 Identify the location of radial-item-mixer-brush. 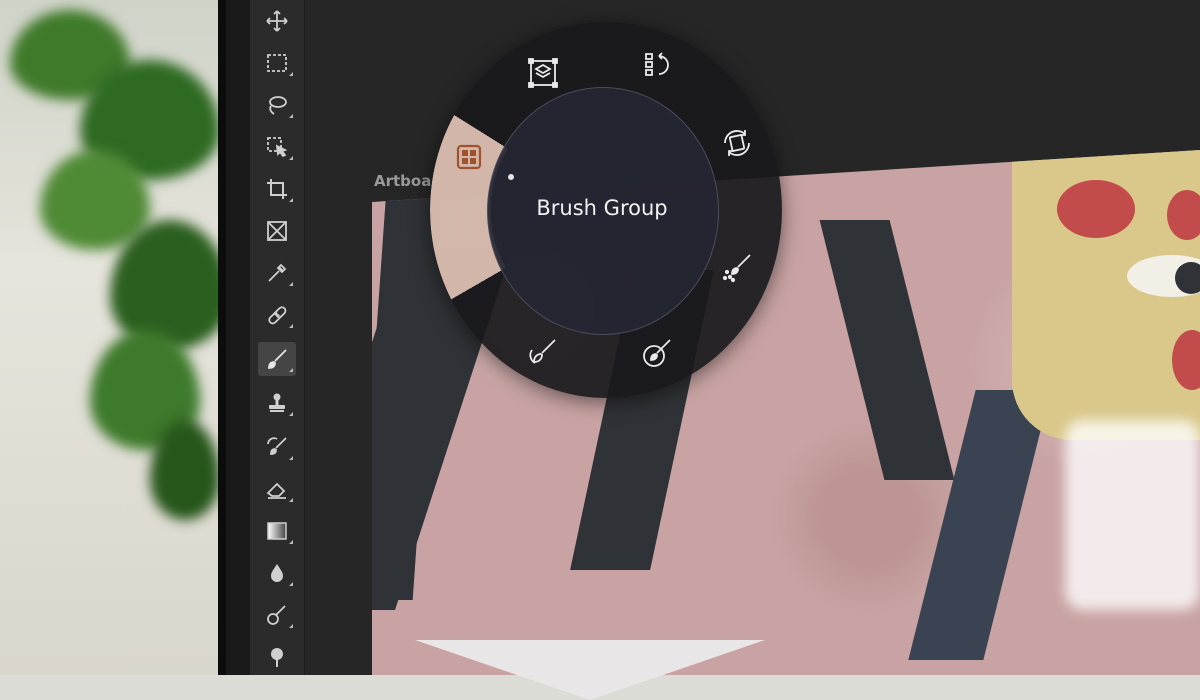
(657, 353).